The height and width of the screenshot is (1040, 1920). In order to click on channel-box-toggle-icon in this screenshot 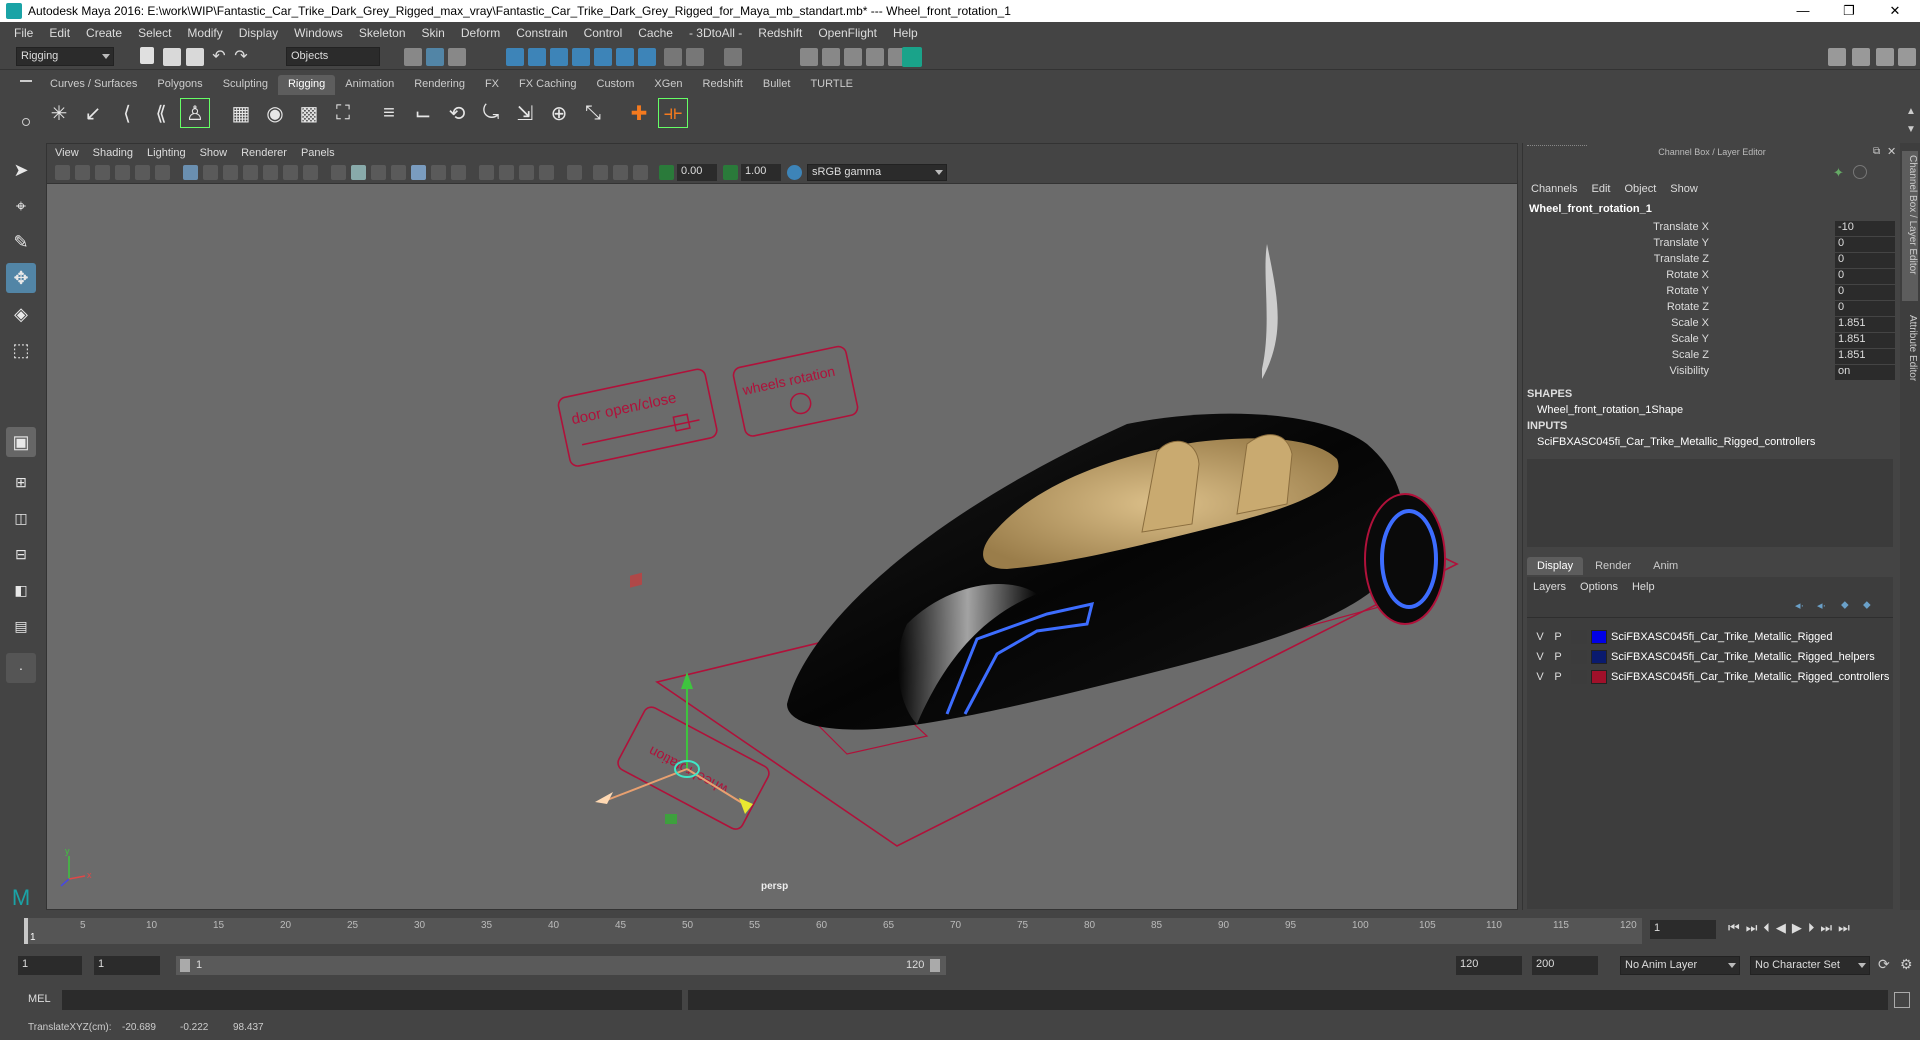, I will do `click(1907, 57)`.